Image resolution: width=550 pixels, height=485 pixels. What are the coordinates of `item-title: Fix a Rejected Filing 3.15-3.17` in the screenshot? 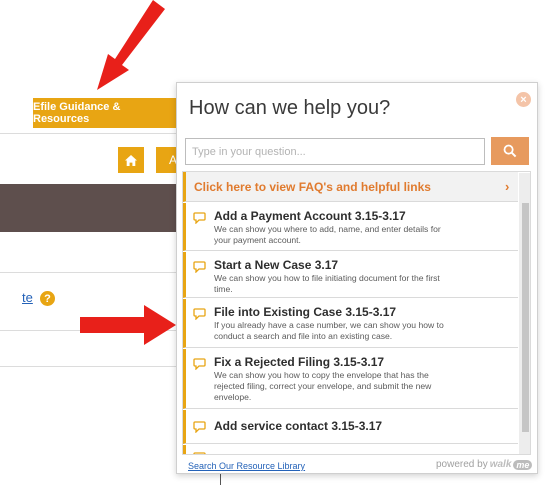 It's located at (299, 362).